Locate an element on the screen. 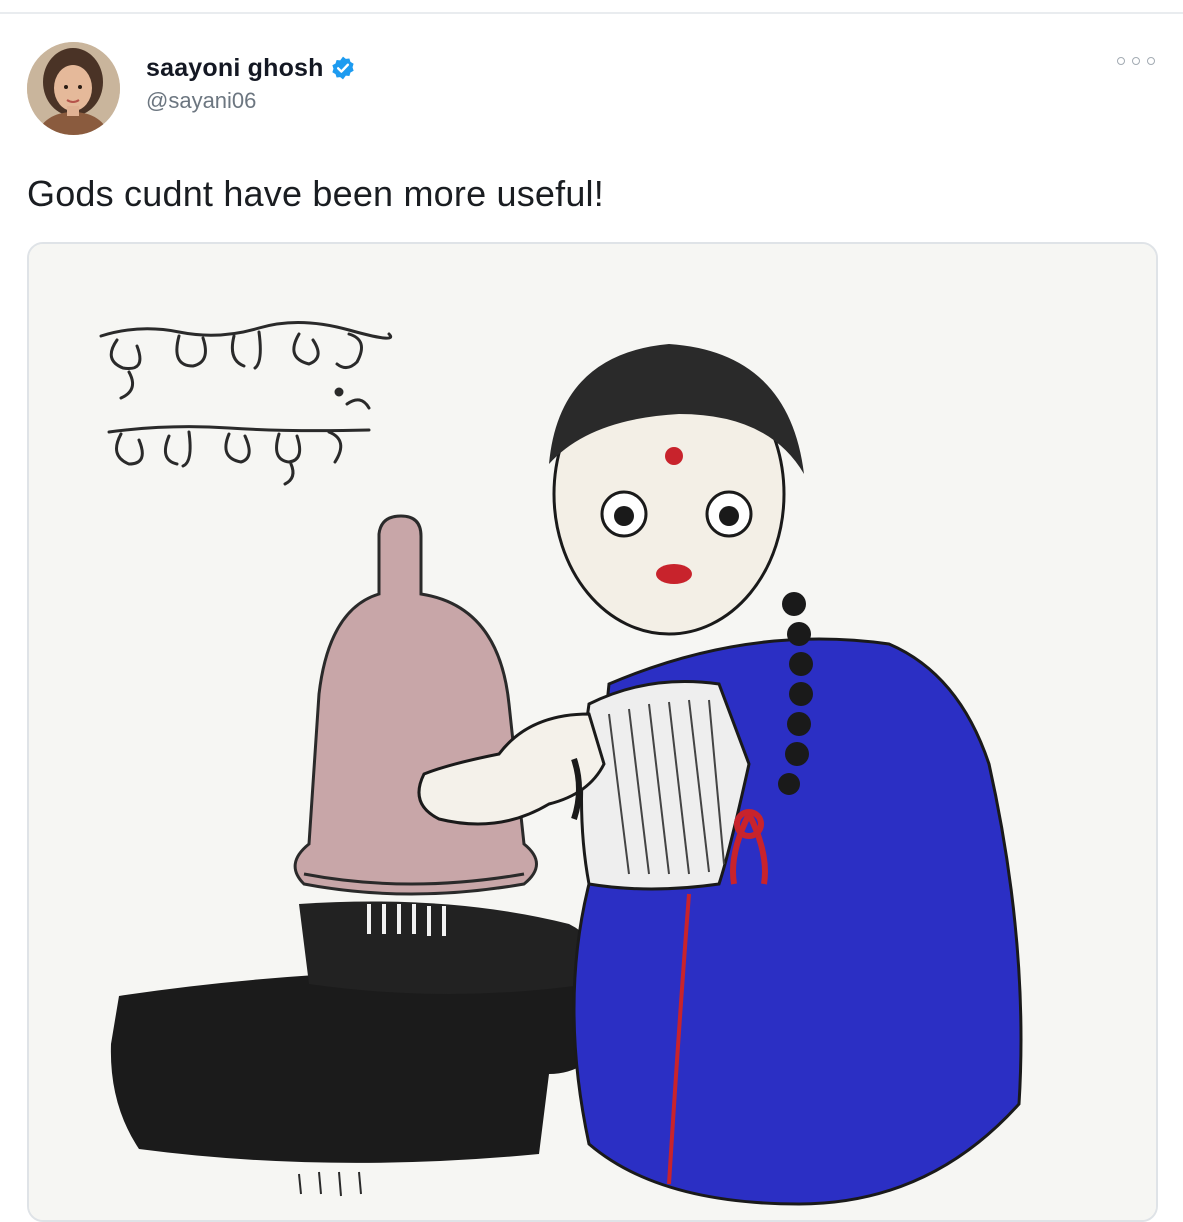 This screenshot has height=1222, width=1183. more-options-icon is located at coordinates (1136, 61).